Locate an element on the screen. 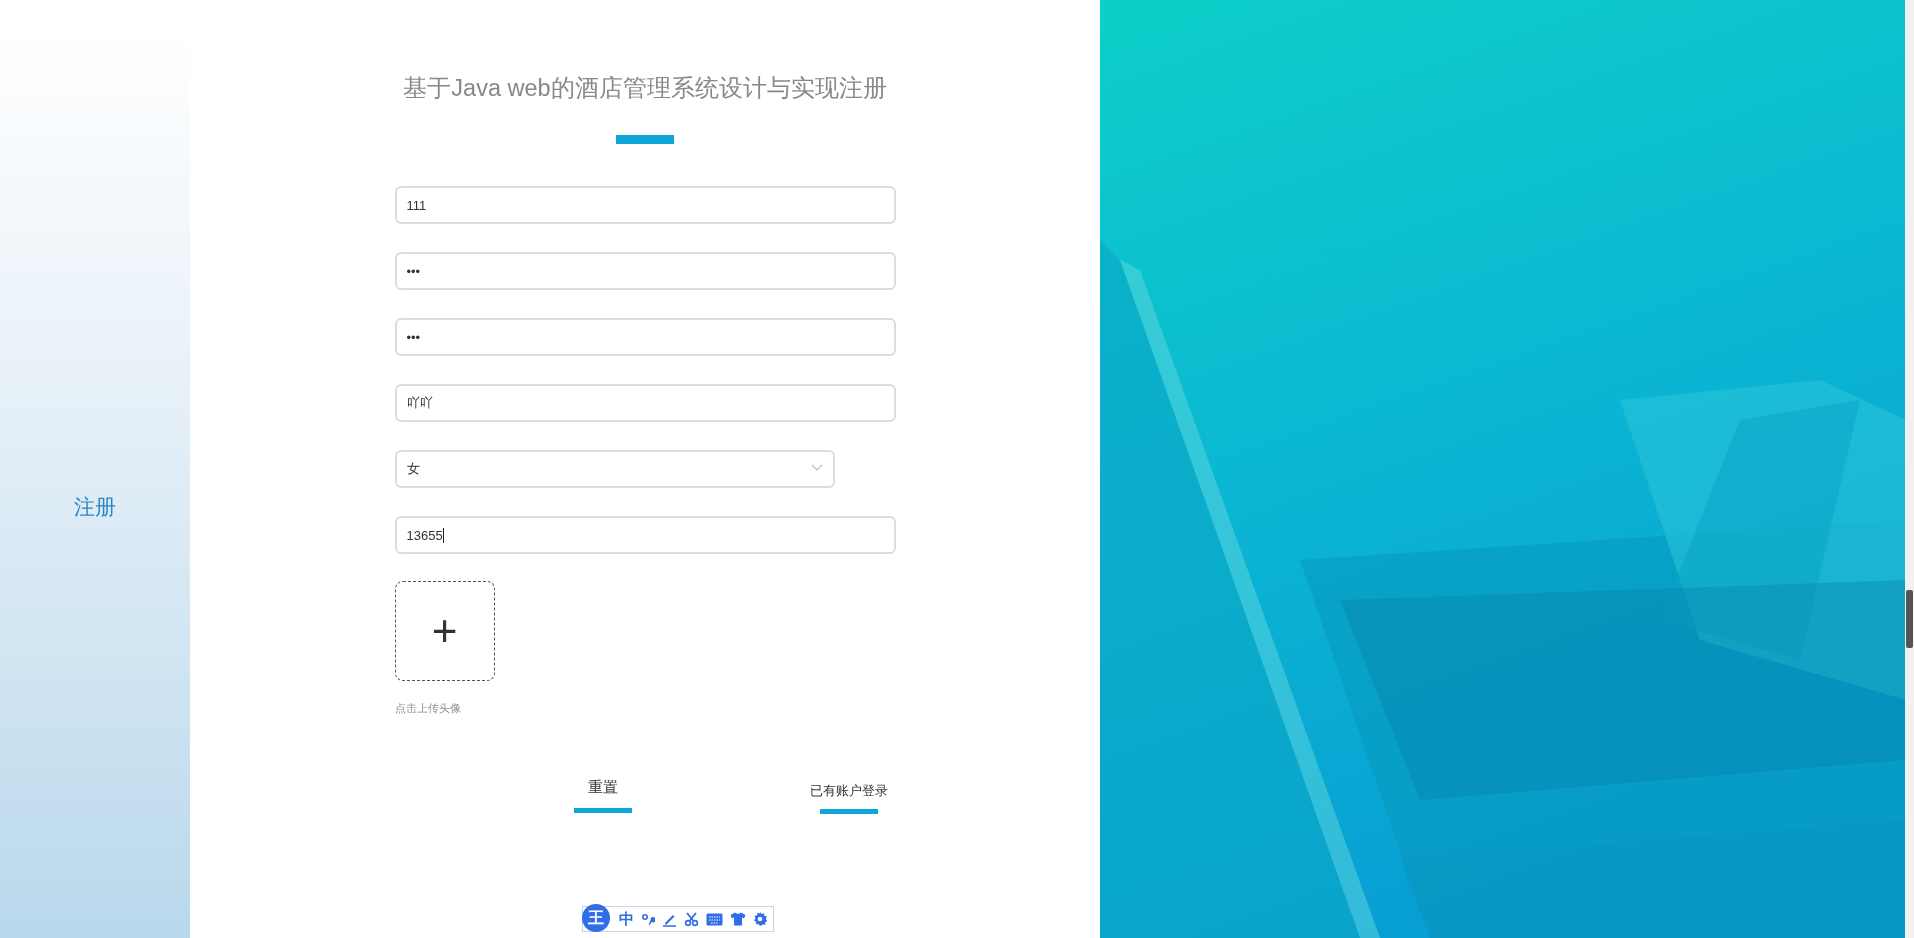 The height and width of the screenshot is (938, 1914). ime-logo: 王 is located at coordinates (596, 918).